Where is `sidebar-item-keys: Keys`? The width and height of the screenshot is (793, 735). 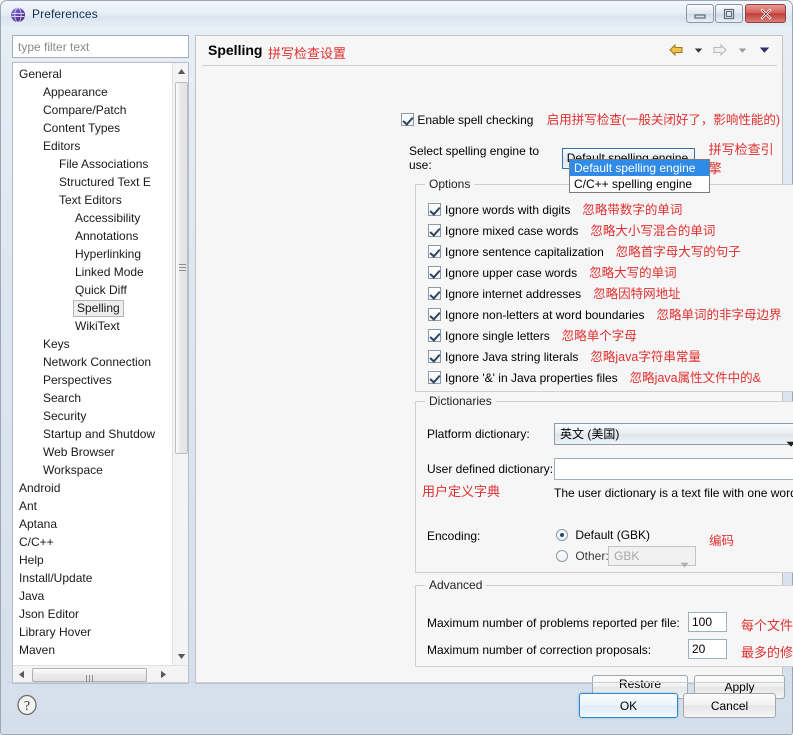
sidebar-item-keys: Keys is located at coordinates (93, 344).